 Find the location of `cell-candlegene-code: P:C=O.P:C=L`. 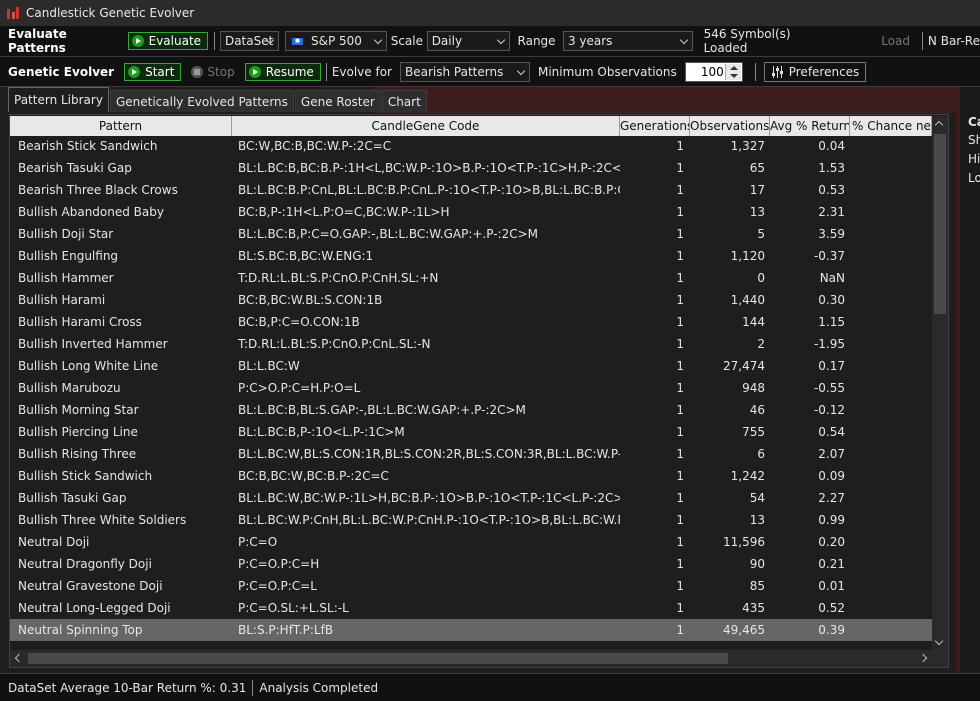

cell-candlegene-code: P:C=O.P:C=L is located at coordinates (277, 586).